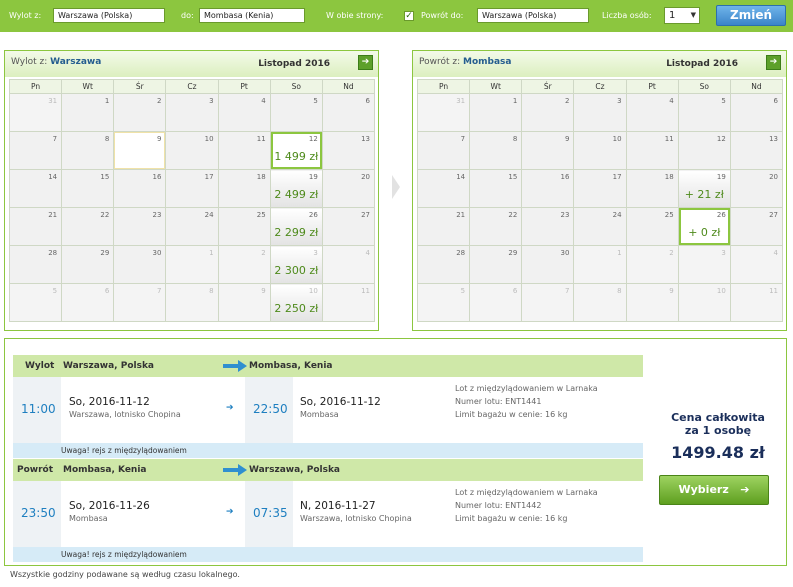  What do you see at coordinates (718, 417) in the screenshot?
I see `total-price-label: Cena całkowita` at bounding box center [718, 417].